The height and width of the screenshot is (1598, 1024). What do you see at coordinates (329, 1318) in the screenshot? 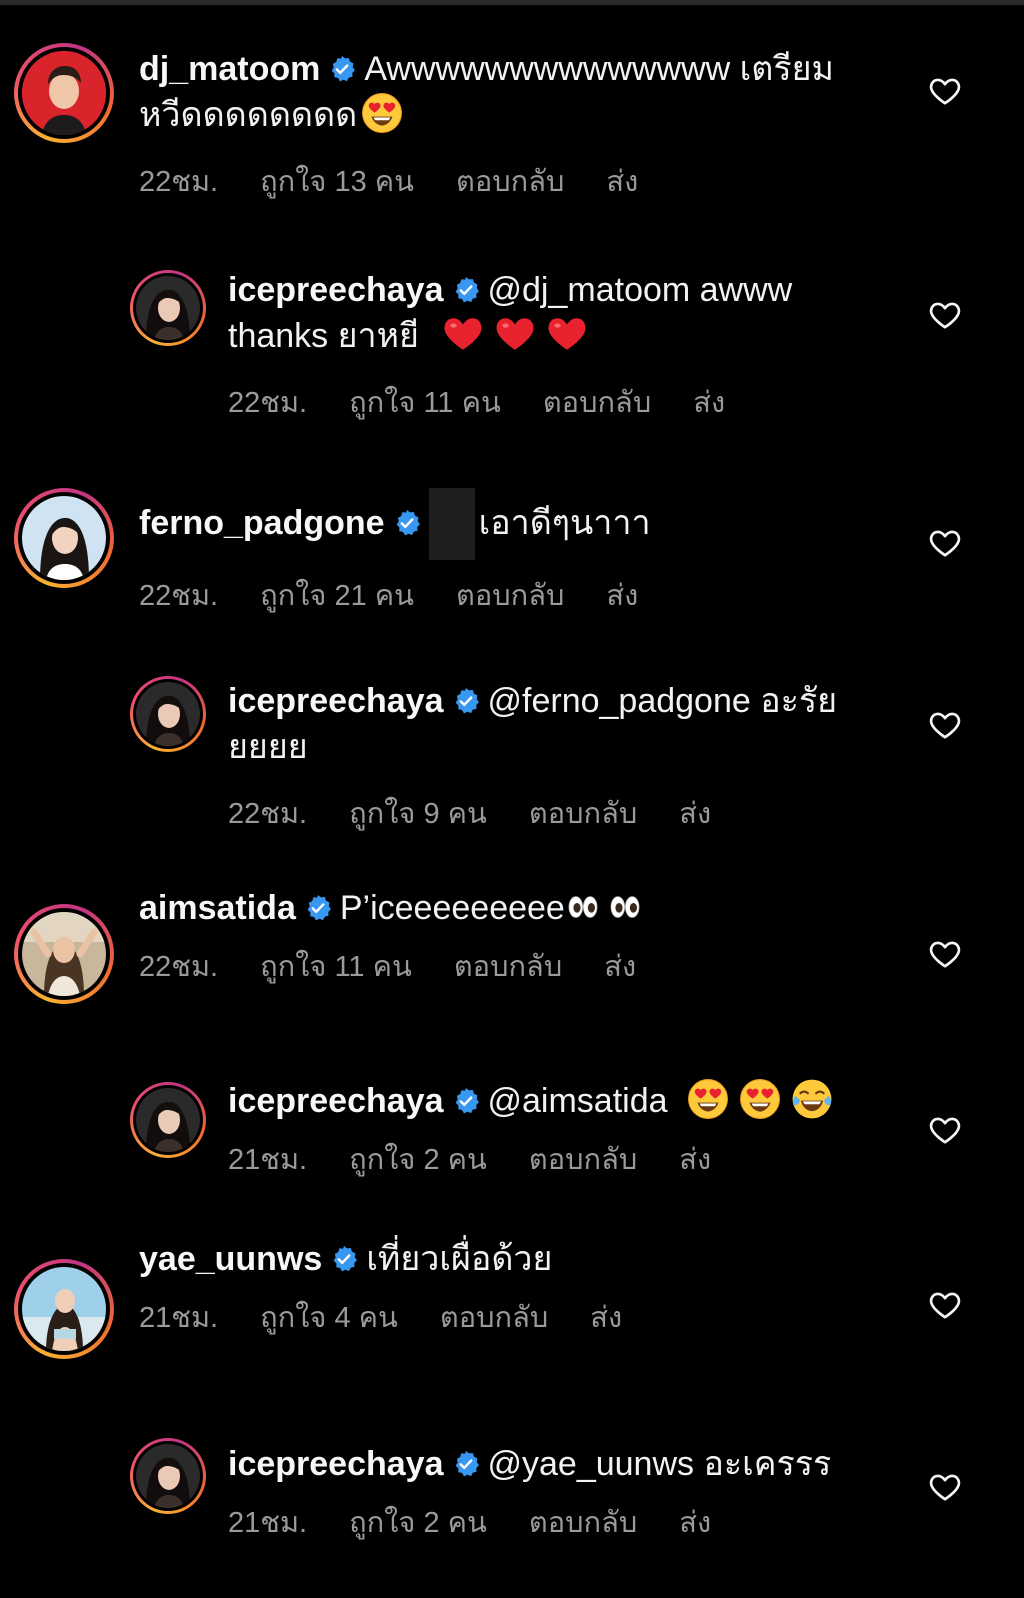
I see `likes-count: ถูกใจ 4 คน` at bounding box center [329, 1318].